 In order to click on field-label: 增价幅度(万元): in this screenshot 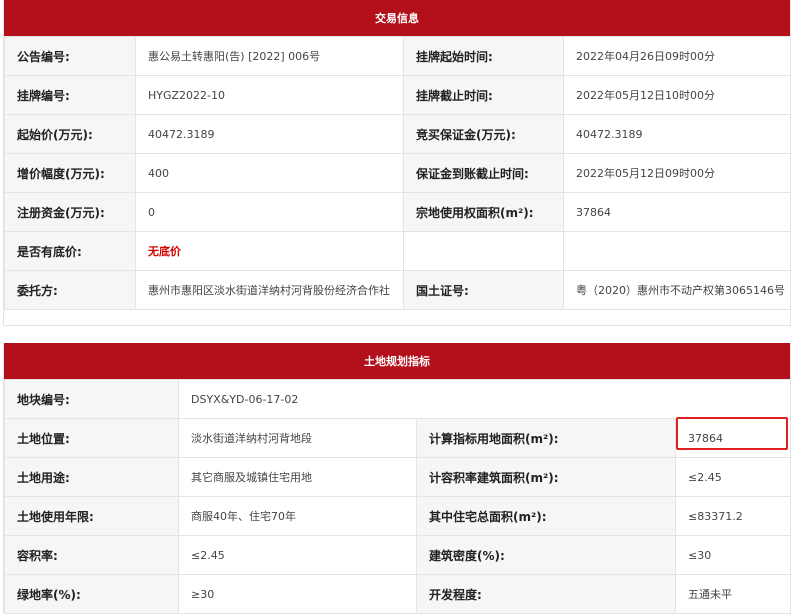, I will do `click(70, 173)`.